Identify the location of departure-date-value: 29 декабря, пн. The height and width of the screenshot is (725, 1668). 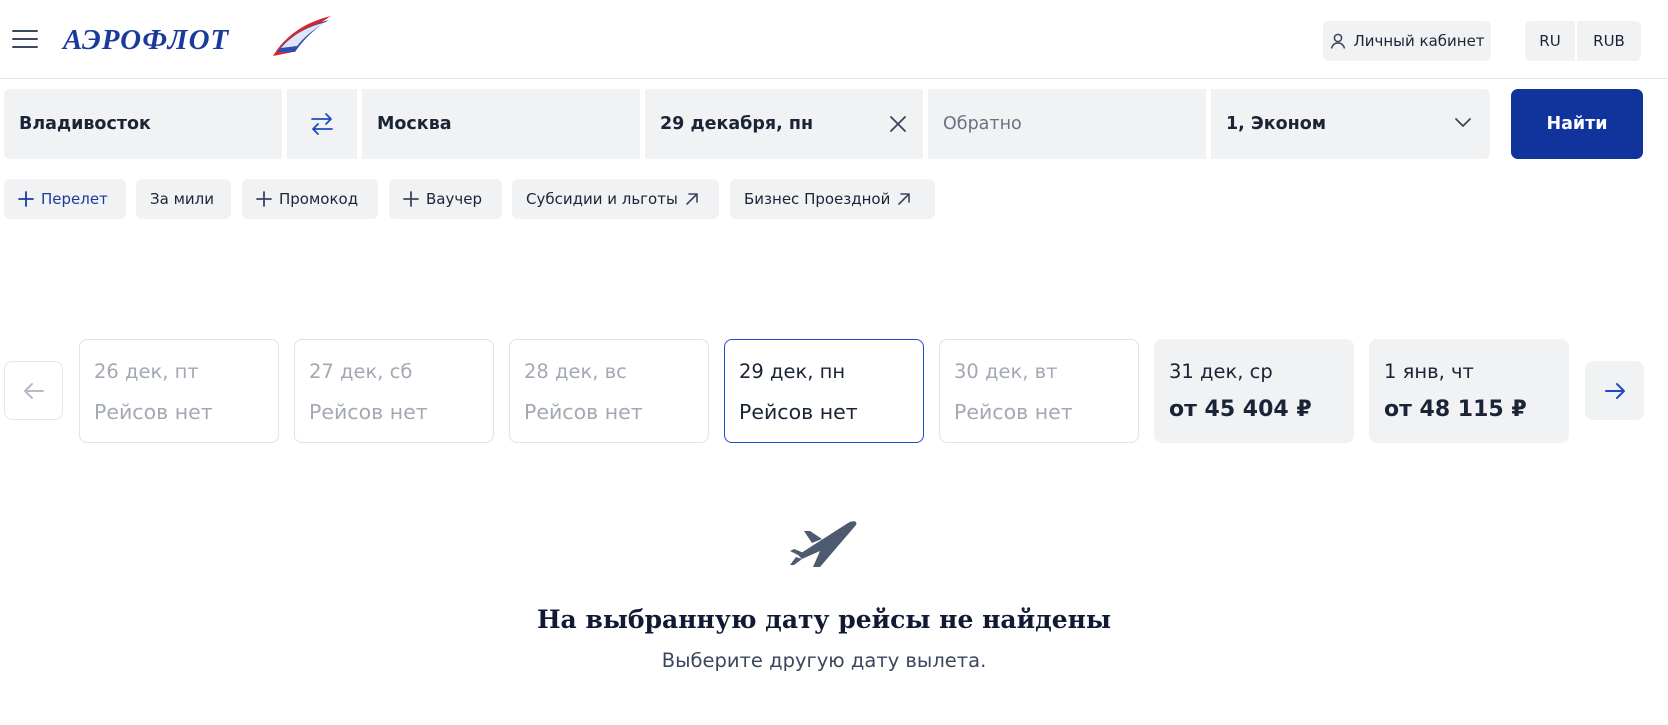
(737, 124).